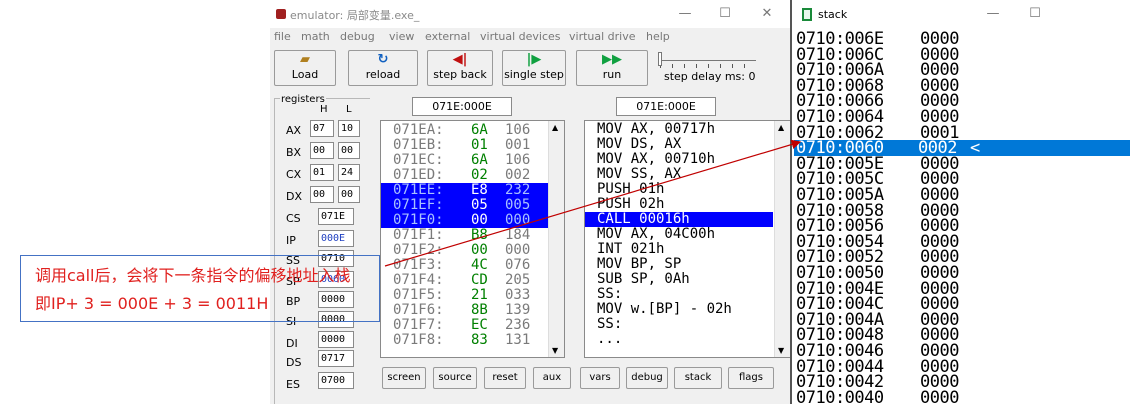 This screenshot has width=1130, height=404. I want to click on source-button: source, so click(455, 378).